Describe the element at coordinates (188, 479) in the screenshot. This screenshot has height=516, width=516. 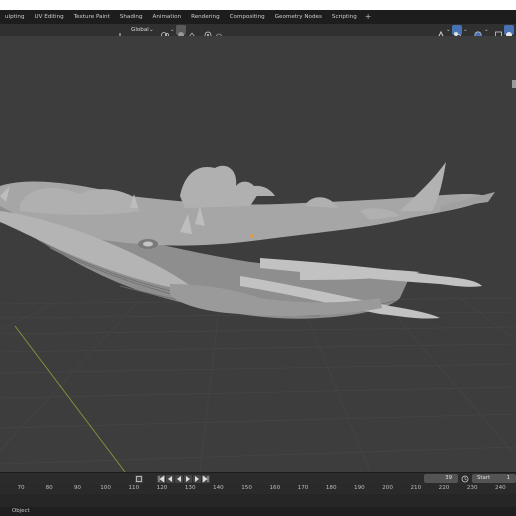
I see `play-icon` at that location.